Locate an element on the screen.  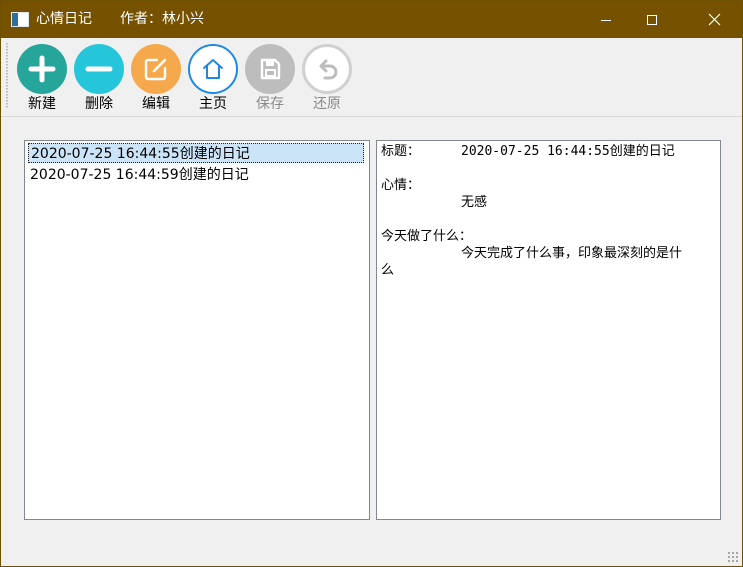
maximize-button is located at coordinates (652, 19).